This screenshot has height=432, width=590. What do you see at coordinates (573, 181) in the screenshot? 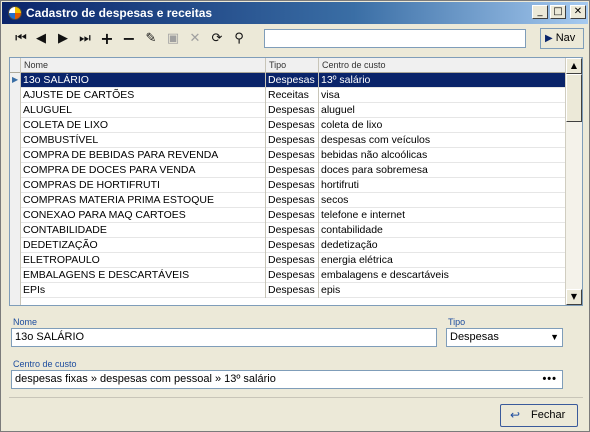
I see `grid-vertical-scrollbar: ▲ ▼` at bounding box center [573, 181].